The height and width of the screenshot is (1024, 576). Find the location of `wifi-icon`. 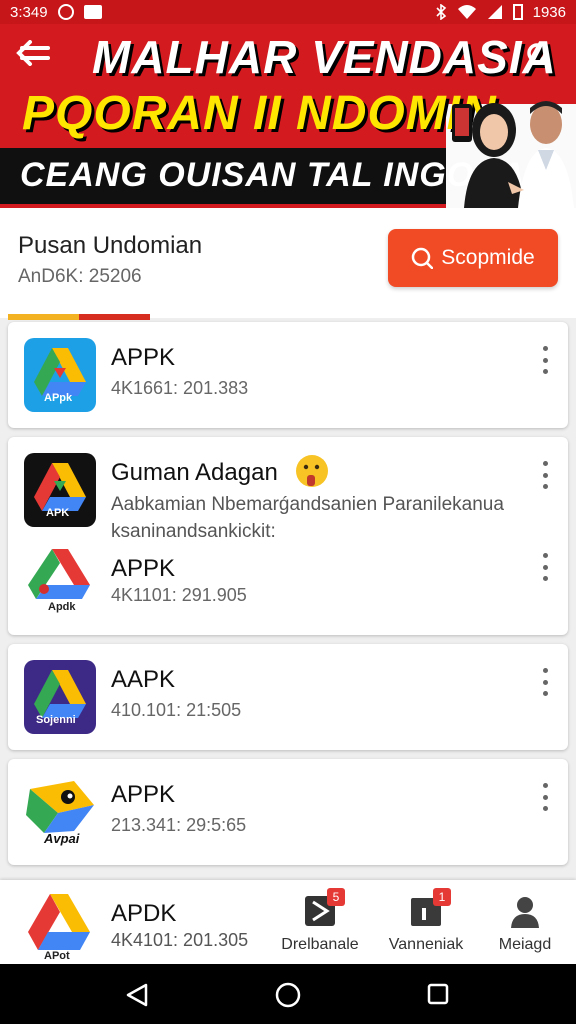

wifi-icon is located at coordinates (466, 12).